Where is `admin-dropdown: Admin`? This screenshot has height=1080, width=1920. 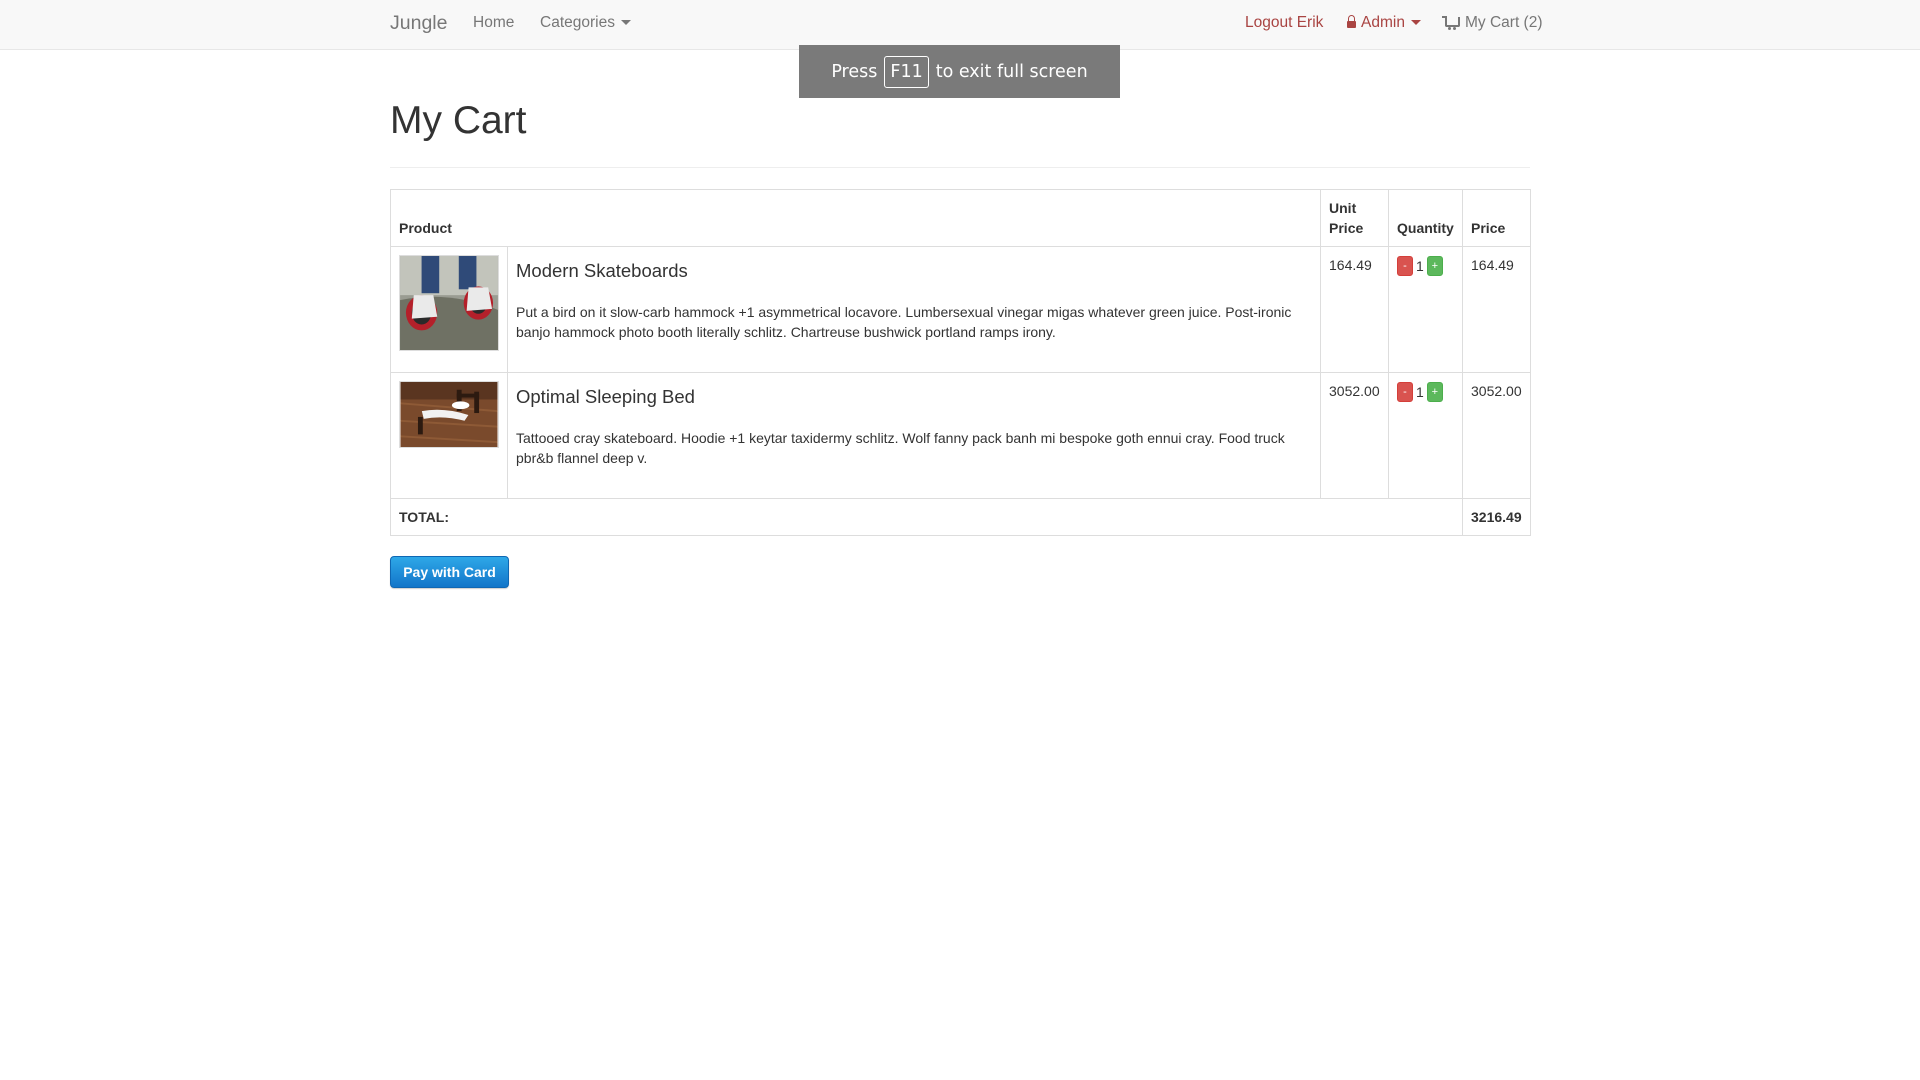
admin-dropdown: Admin is located at coordinates (1384, 25).